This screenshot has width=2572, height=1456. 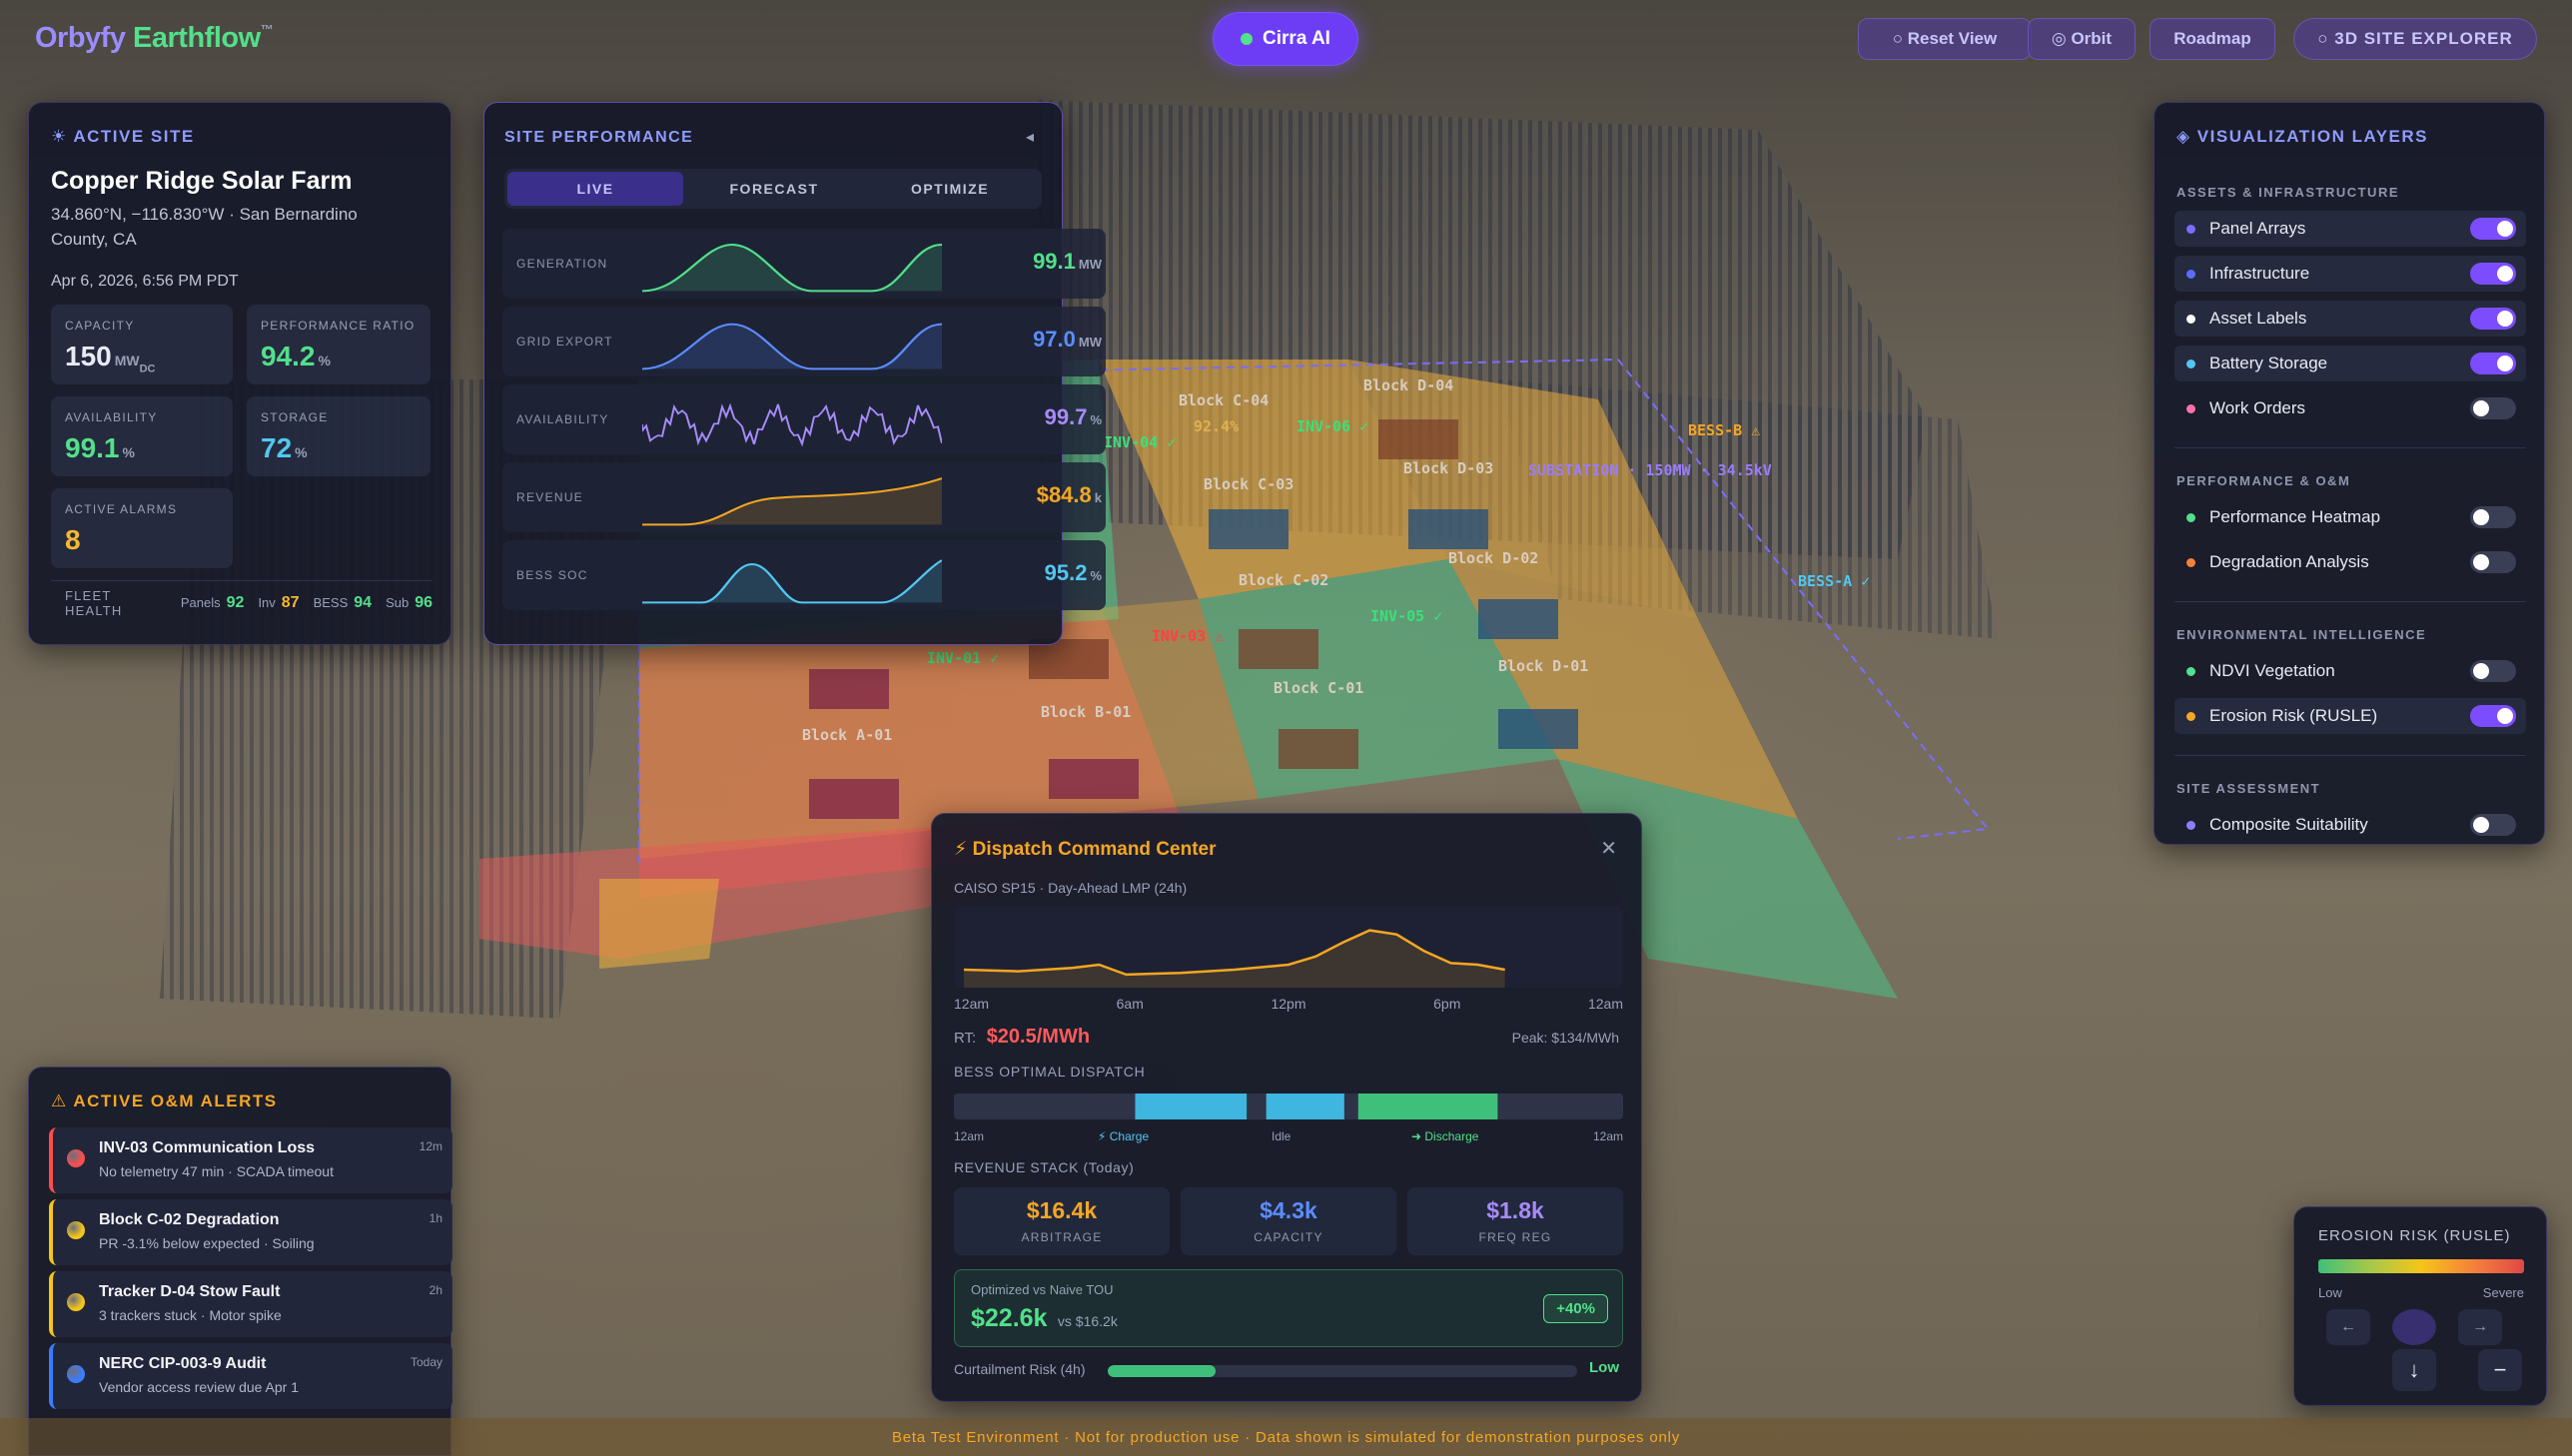 What do you see at coordinates (142, 528) in the screenshot?
I see `active-alarms-stat: ACTIVE ALARMS 8` at bounding box center [142, 528].